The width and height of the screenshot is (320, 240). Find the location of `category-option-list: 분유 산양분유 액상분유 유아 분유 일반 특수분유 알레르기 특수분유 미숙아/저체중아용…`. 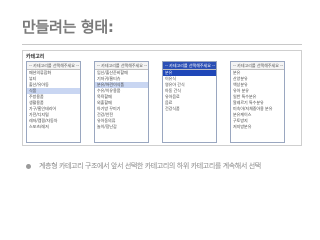

category-option-list: 분유 산양분유 액상분유 유아 분유 일반 특수분유 알레르기 특수분유 미숙아/저체중아용… is located at coordinates (257, 100).